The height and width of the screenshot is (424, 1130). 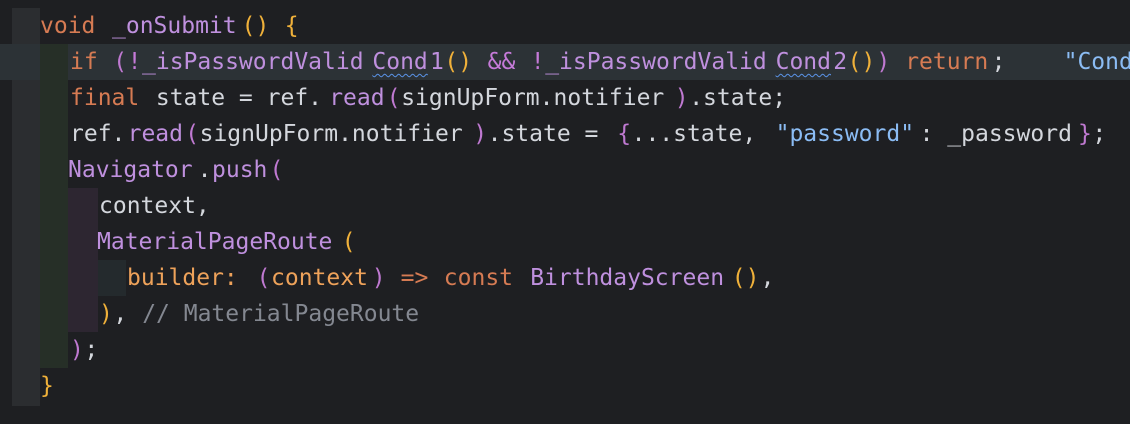 I want to click on code-token: : _password, so click(x=995, y=134).